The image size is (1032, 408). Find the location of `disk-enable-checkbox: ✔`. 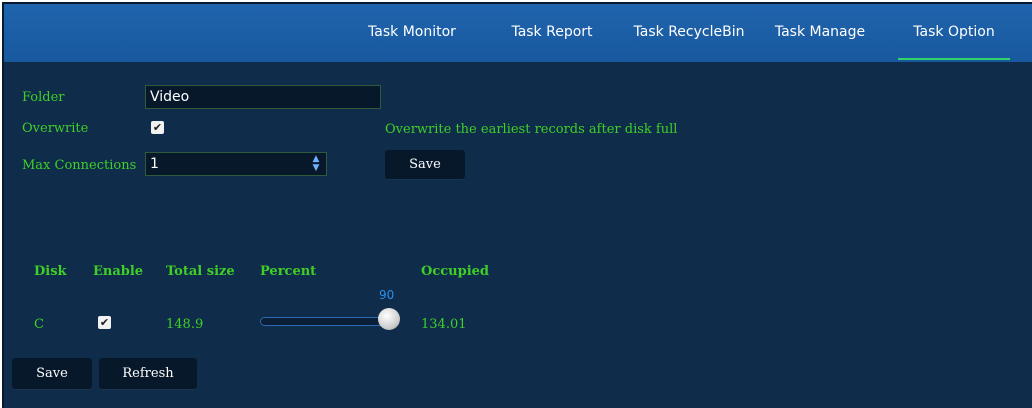

disk-enable-checkbox: ✔ is located at coordinates (104, 322).